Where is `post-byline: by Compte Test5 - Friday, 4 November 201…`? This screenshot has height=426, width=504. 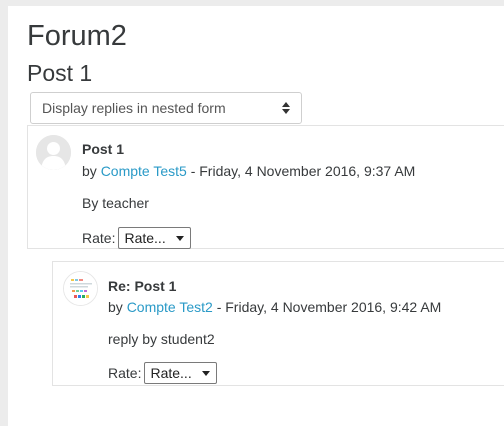
post-byline: by Compte Test5 - Friday, 4 November 201… is located at coordinates (248, 171).